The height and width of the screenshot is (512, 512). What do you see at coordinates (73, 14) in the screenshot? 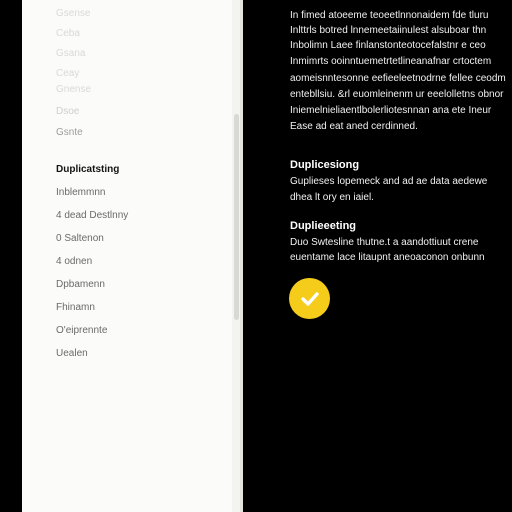
I see `sidebar-item-faded-1: Gsense` at bounding box center [73, 14].